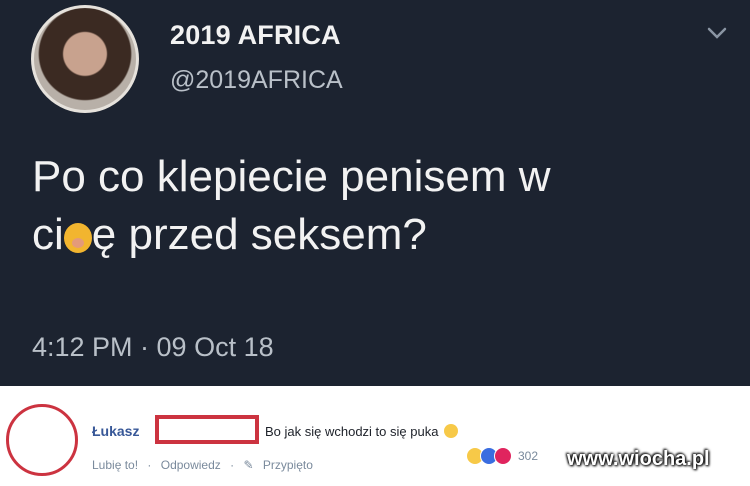 This screenshot has width=750, height=486. What do you see at coordinates (153, 347) in the screenshot?
I see `tweet-timestamp: 4:12 PM · 09 Oct 18` at bounding box center [153, 347].